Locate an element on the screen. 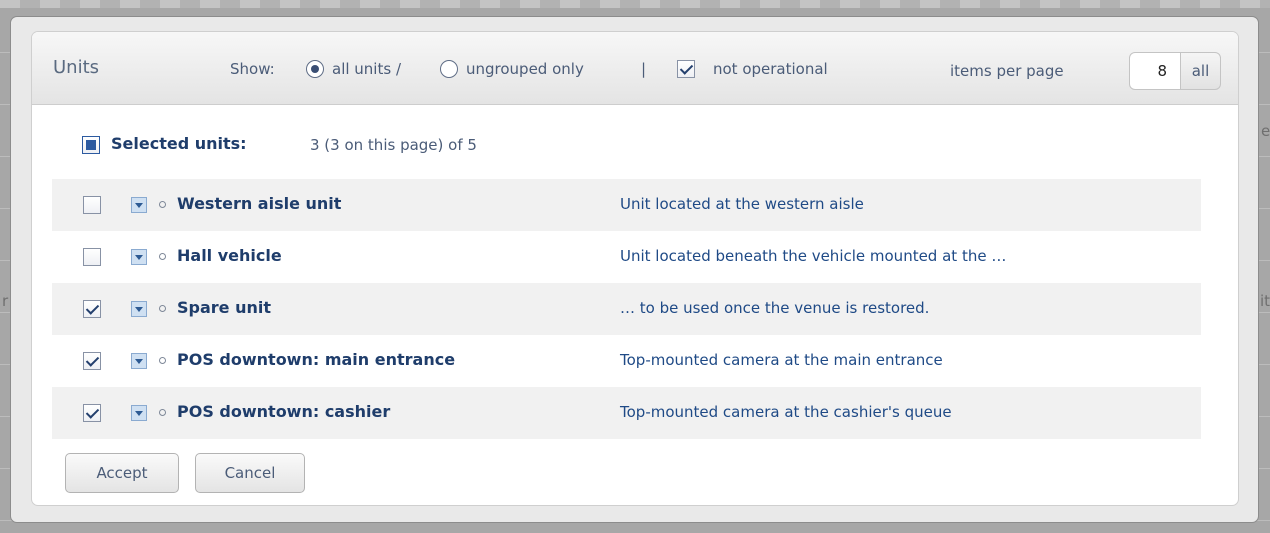 The width and height of the screenshot is (1270, 533). select-all-checkbox is located at coordinates (91, 145).